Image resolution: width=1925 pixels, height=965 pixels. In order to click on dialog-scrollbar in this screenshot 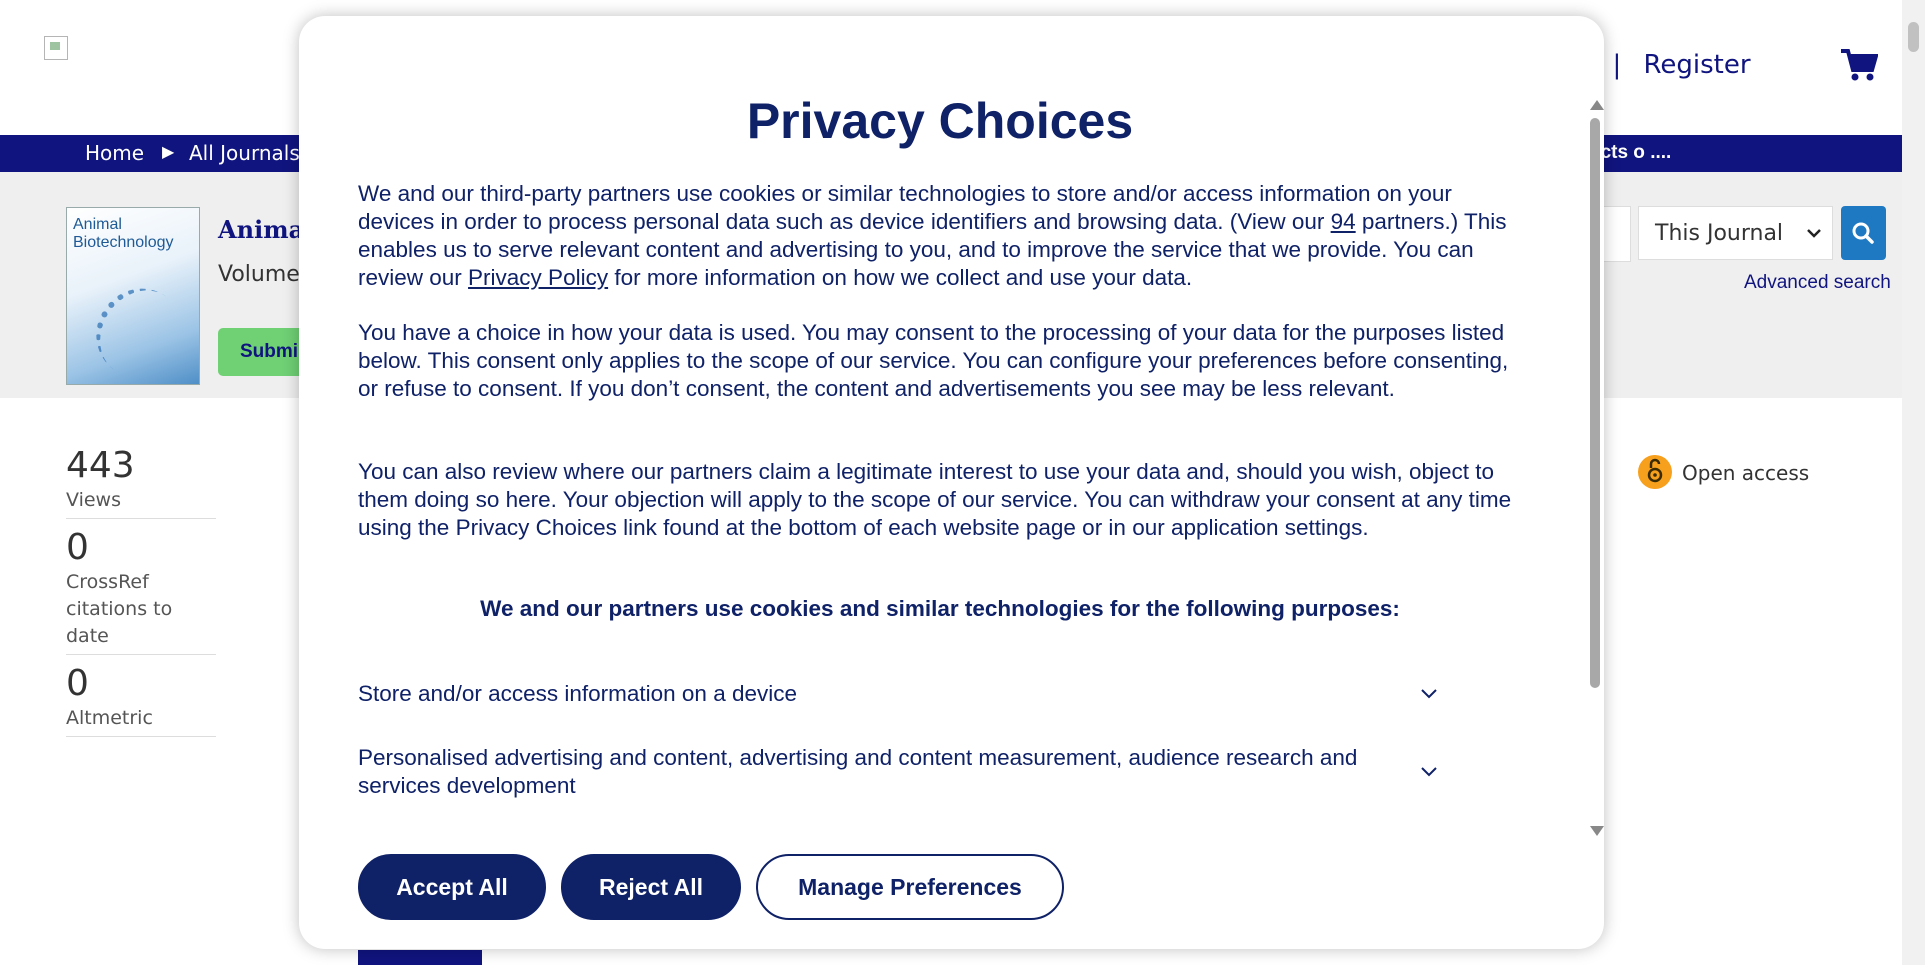, I will do `click(1595, 468)`.